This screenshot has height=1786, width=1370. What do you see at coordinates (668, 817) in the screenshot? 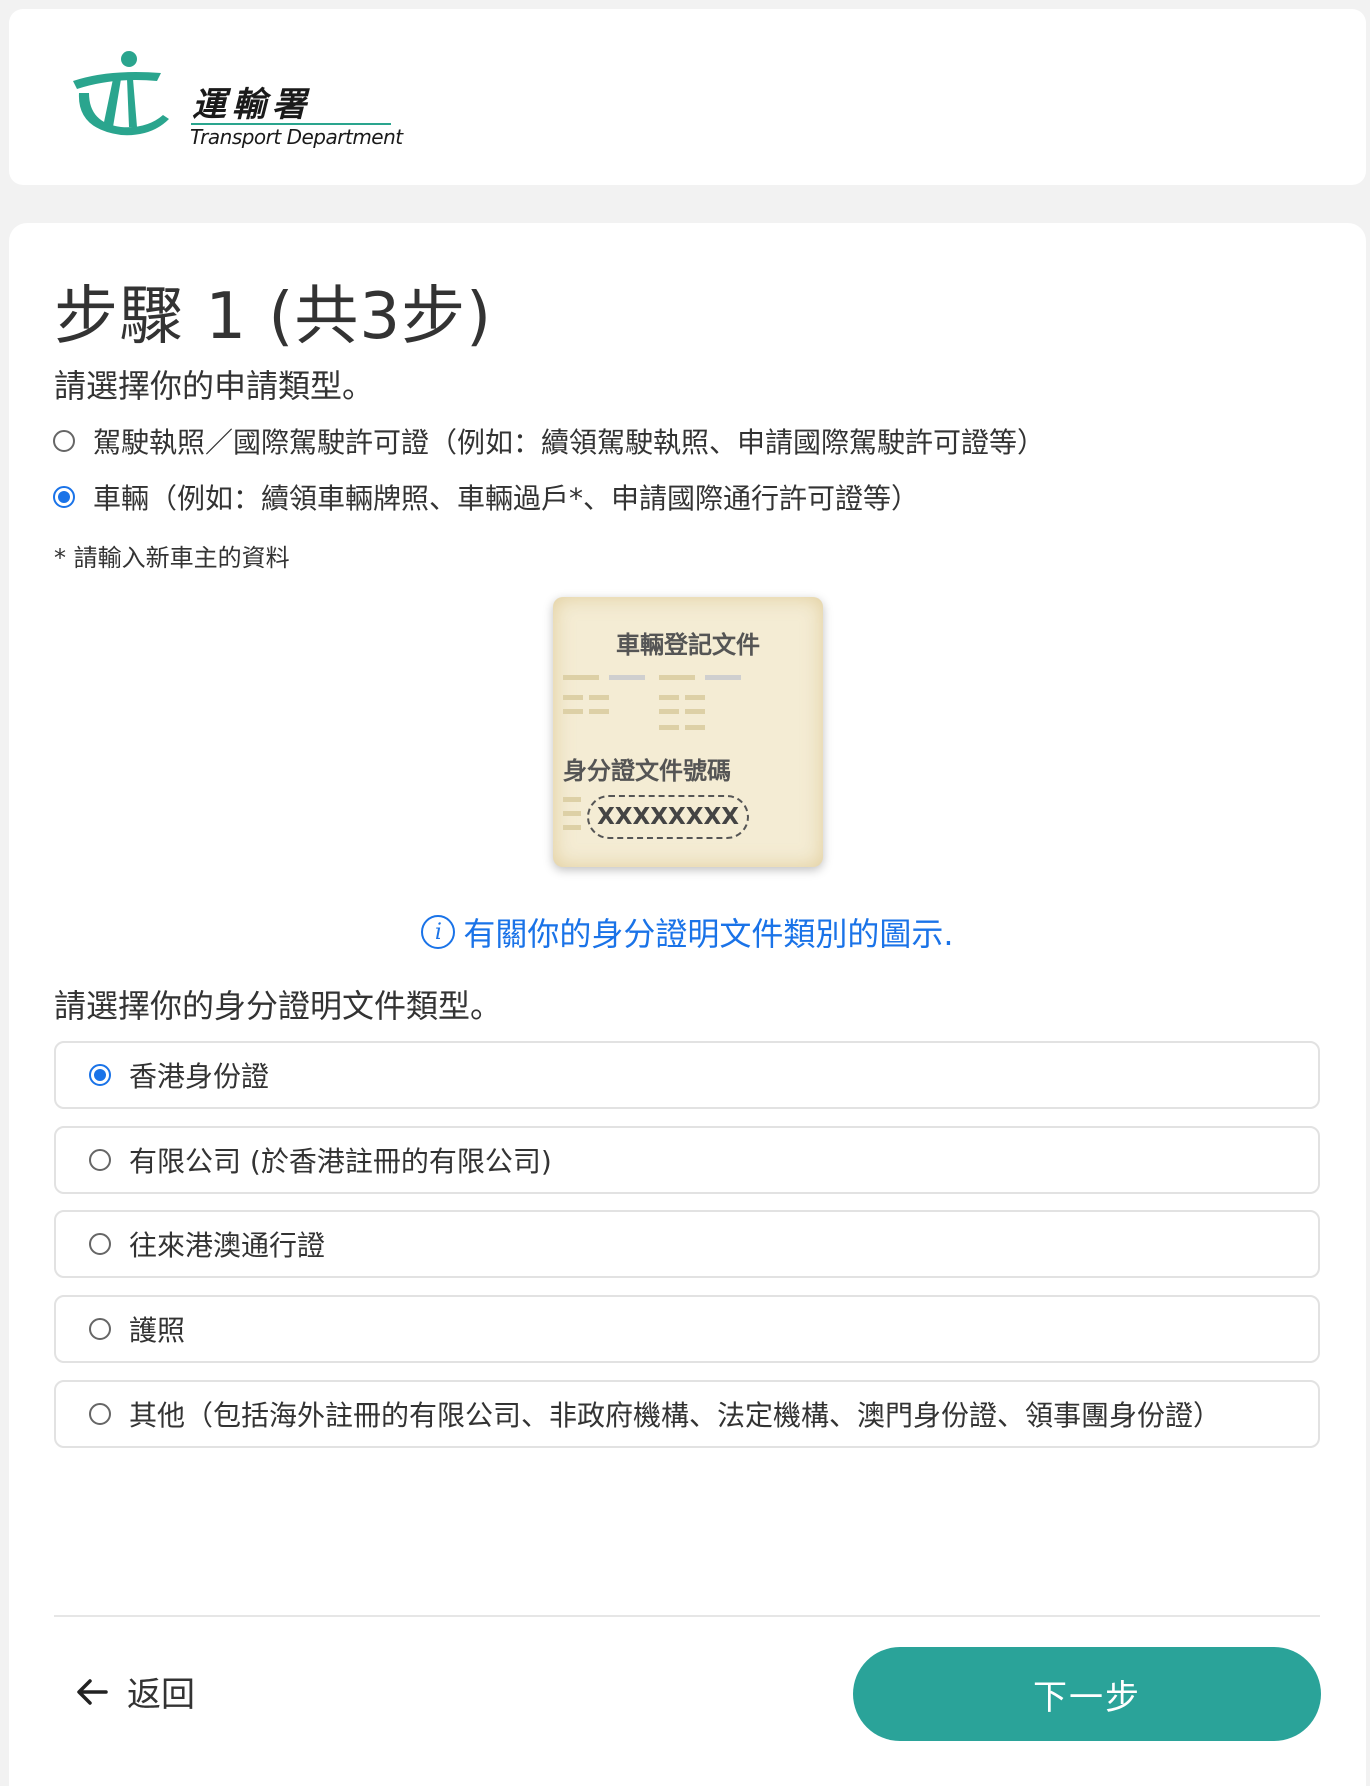
I see `doc-id-number: XXXXXXXX` at bounding box center [668, 817].